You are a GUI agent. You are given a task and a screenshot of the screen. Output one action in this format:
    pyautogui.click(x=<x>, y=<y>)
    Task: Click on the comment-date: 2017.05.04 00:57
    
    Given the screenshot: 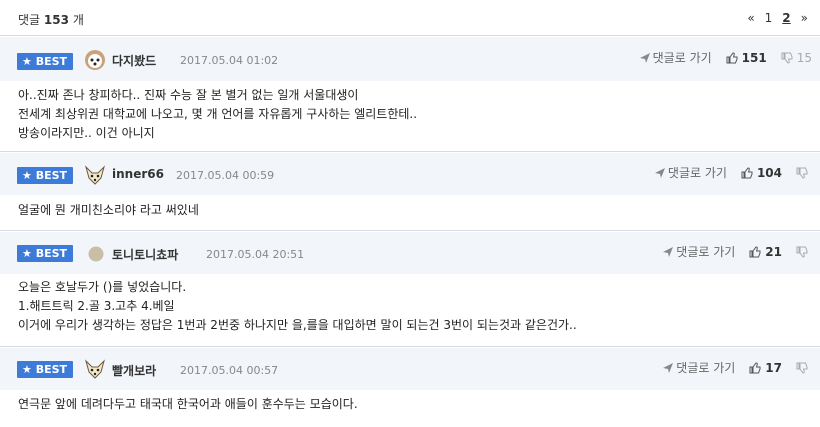 What is the action you would take?
    pyautogui.click(x=229, y=370)
    